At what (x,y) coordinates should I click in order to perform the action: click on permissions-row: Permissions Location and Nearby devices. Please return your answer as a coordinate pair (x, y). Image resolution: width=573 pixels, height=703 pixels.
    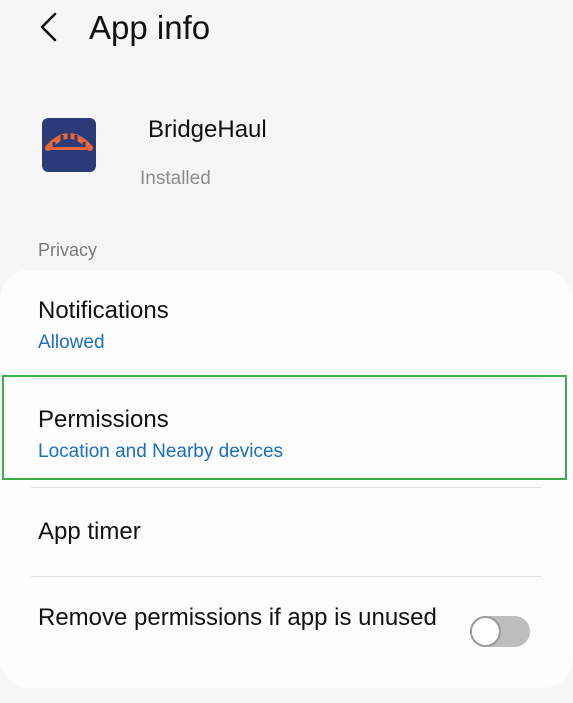
    Looking at the image, I should click on (286, 432).